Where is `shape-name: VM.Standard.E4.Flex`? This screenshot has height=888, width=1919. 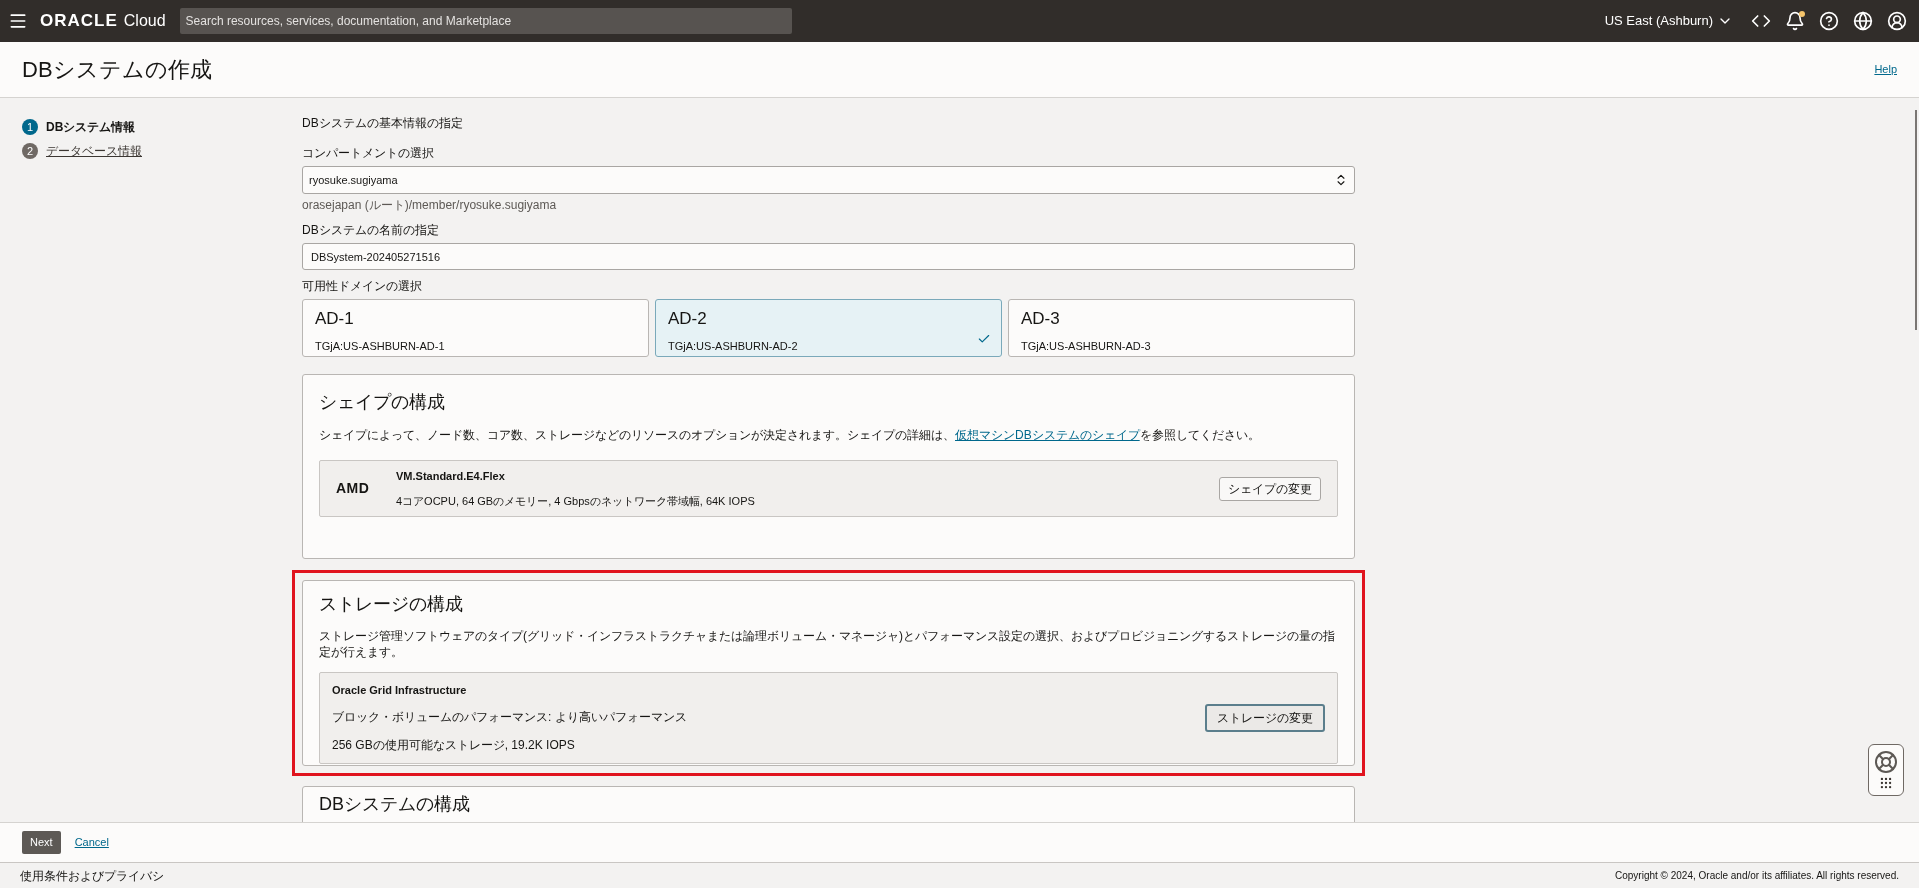
shape-name: VM.Standard.E4.Flex is located at coordinates (451, 476).